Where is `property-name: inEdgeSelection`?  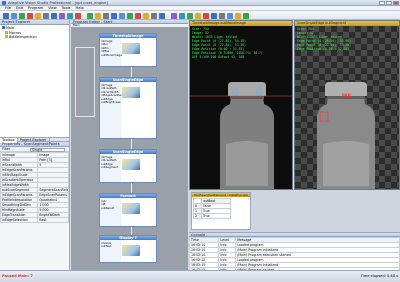
property-name: inEdgeSelection is located at coordinates (19, 220).